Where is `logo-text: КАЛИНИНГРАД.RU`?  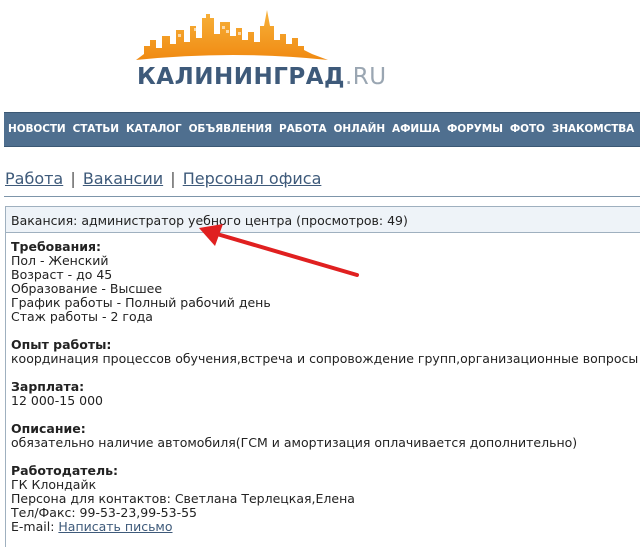
logo-text: КАЛИНИНГРАД.RU is located at coordinates (262, 77).